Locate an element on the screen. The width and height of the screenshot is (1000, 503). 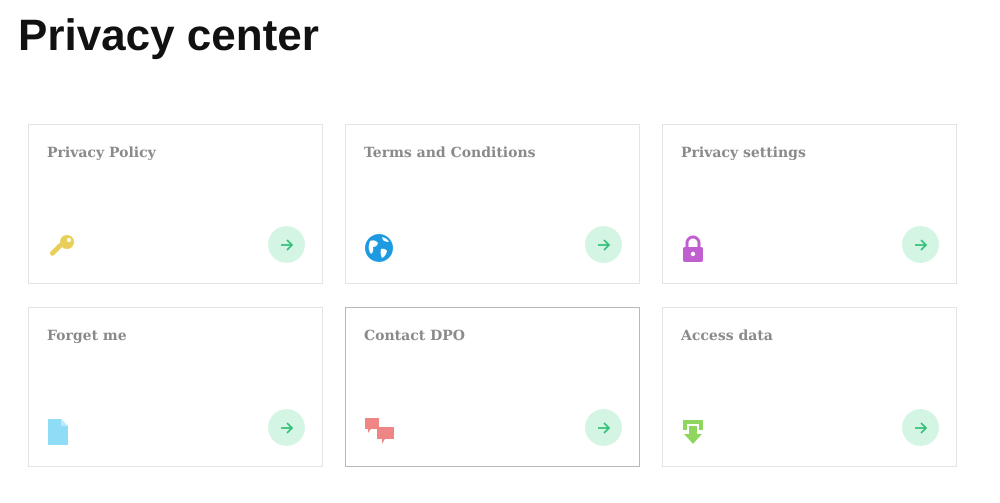
lock-icon is located at coordinates (693, 249).